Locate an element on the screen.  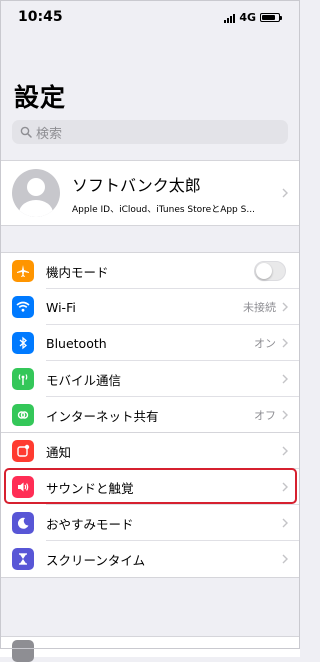
airplane-mode-toggle is located at coordinates (270, 271).